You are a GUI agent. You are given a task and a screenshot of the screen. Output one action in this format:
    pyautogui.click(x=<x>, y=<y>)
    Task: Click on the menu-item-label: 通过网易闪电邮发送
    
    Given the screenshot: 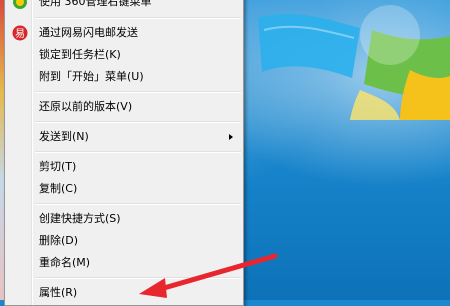 What is the action you would take?
    pyautogui.click(x=88, y=32)
    